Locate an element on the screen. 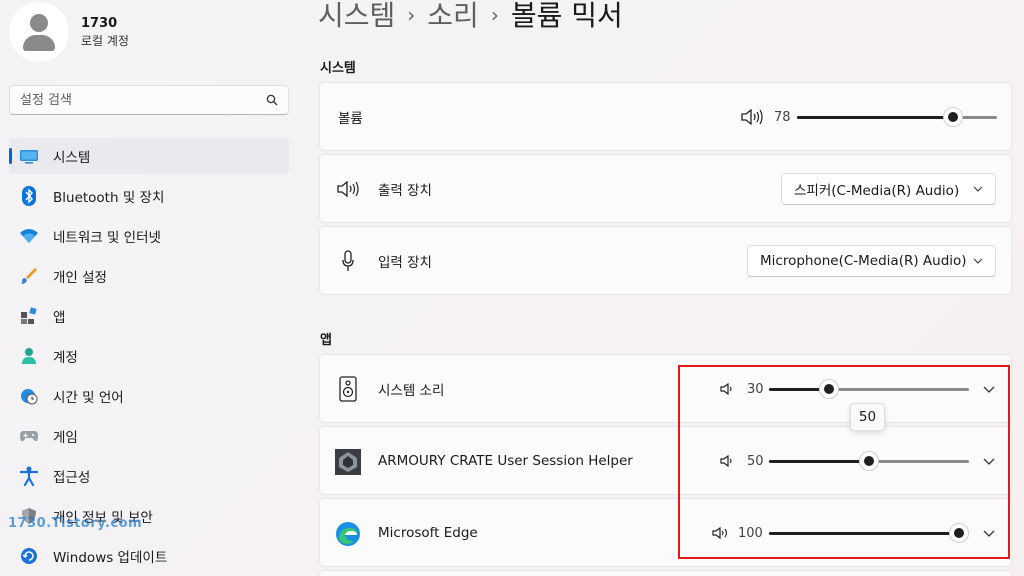 The width and height of the screenshot is (1024, 576). sidebar-item-label: 앱 is located at coordinates (59, 318).